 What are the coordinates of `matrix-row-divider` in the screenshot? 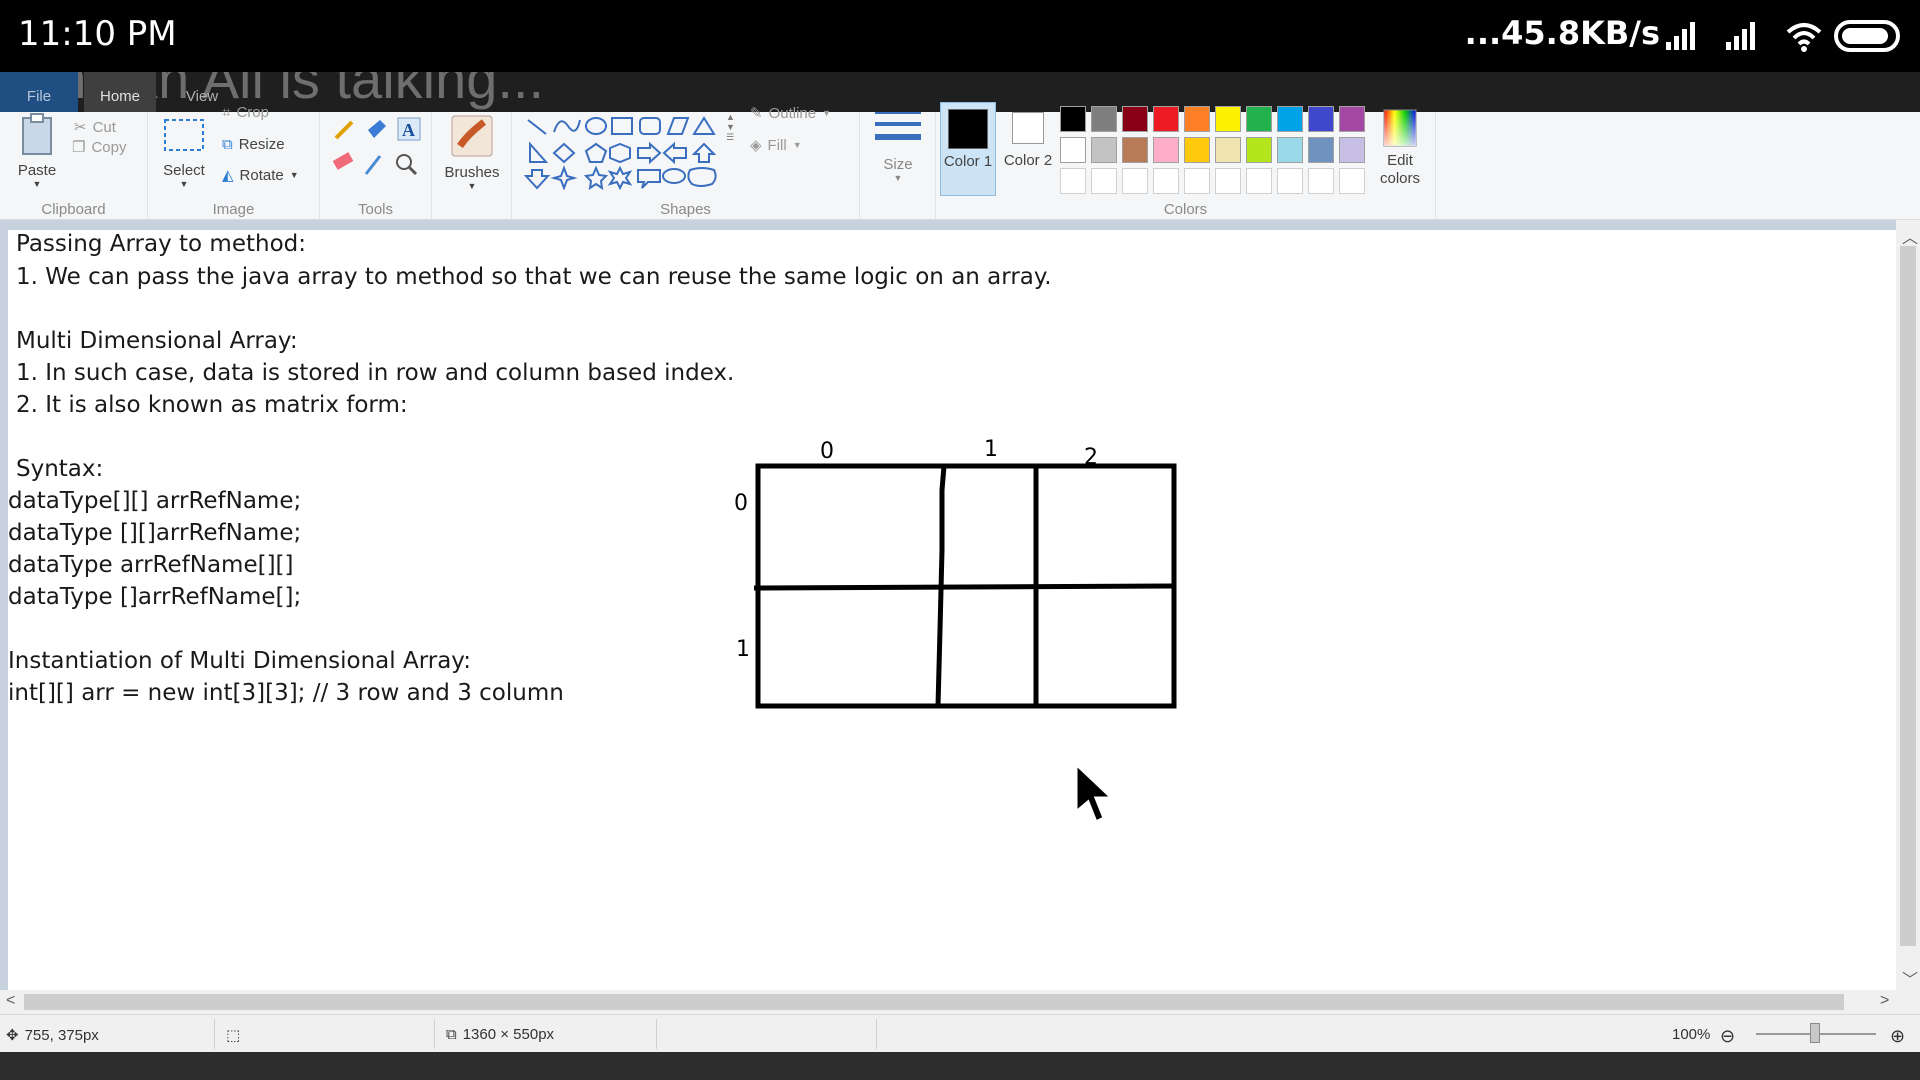 It's located at (964, 587).